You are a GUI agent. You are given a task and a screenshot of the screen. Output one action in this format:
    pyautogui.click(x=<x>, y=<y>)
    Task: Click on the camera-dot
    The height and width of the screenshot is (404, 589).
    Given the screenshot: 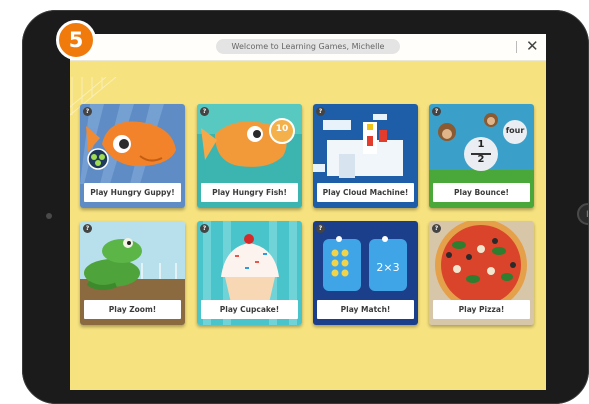 What is the action you would take?
    pyautogui.click(x=49, y=216)
    